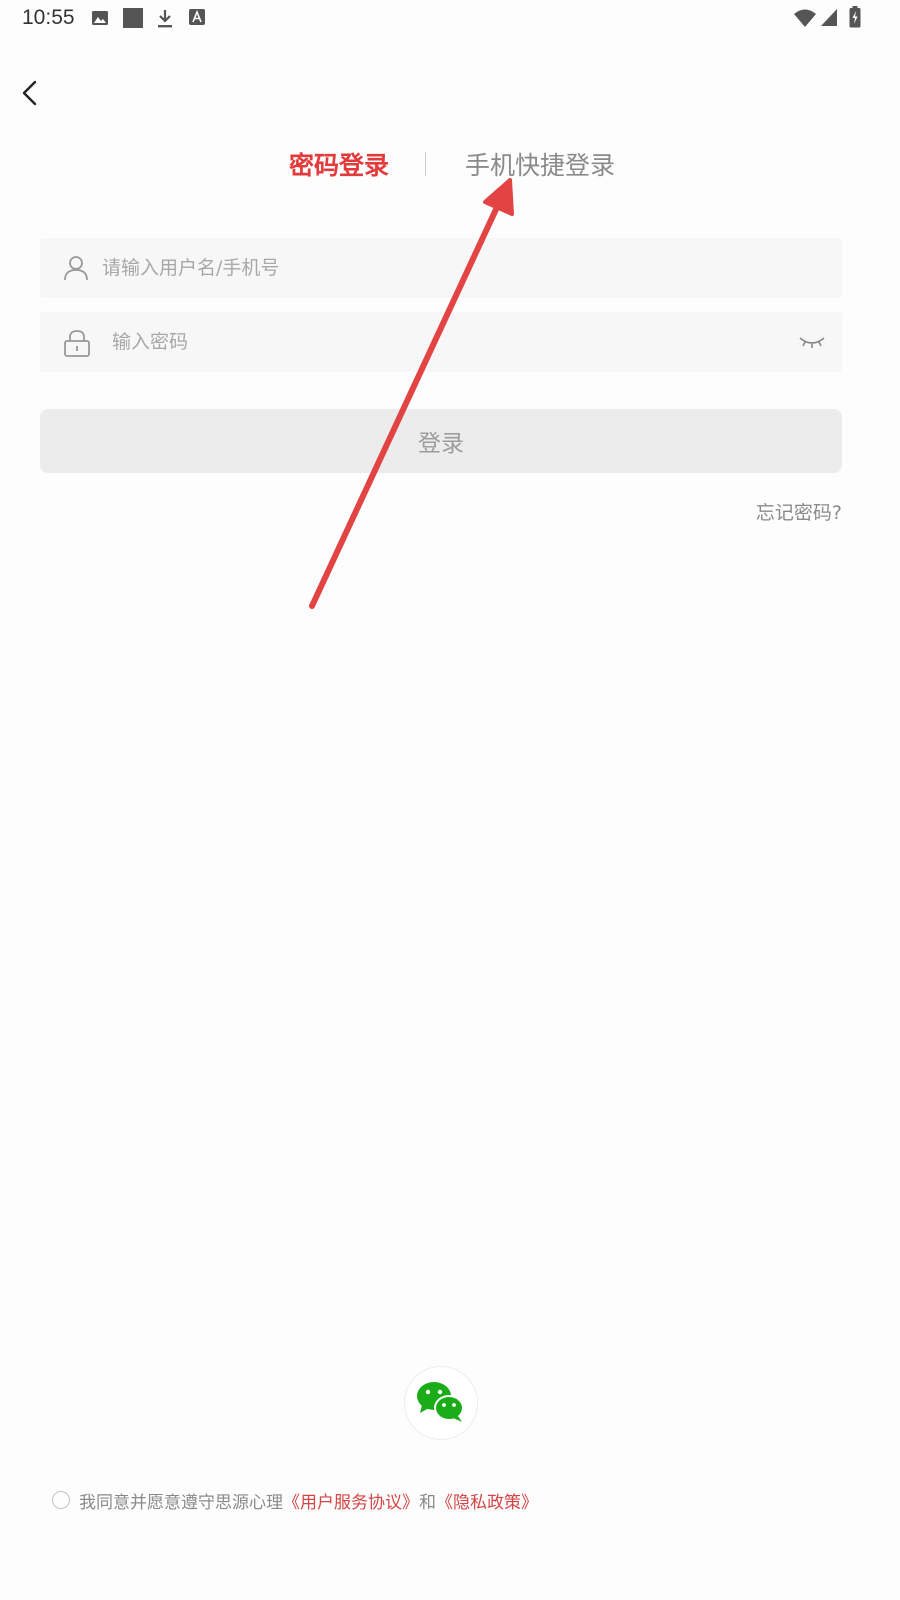 This screenshot has height=1600, width=900. I want to click on wifi-icon, so click(805, 18).